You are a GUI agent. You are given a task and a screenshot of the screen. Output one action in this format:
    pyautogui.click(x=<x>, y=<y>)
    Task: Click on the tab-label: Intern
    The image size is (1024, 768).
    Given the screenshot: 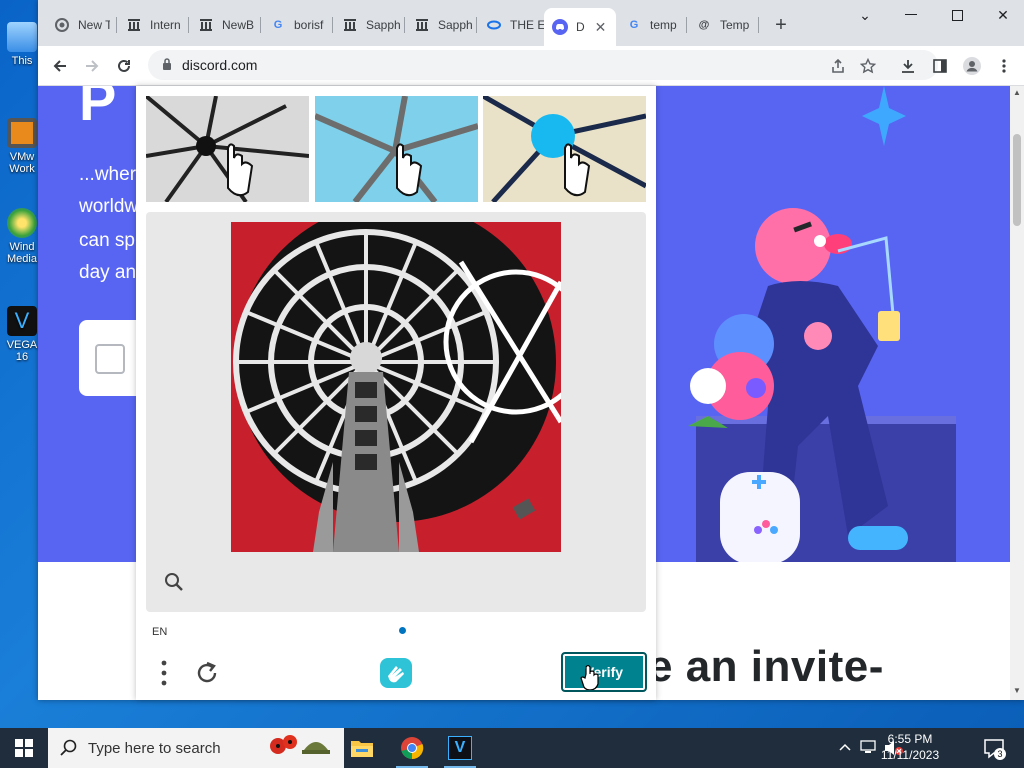 What is the action you would take?
    pyautogui.click(x=165, y=25)
    